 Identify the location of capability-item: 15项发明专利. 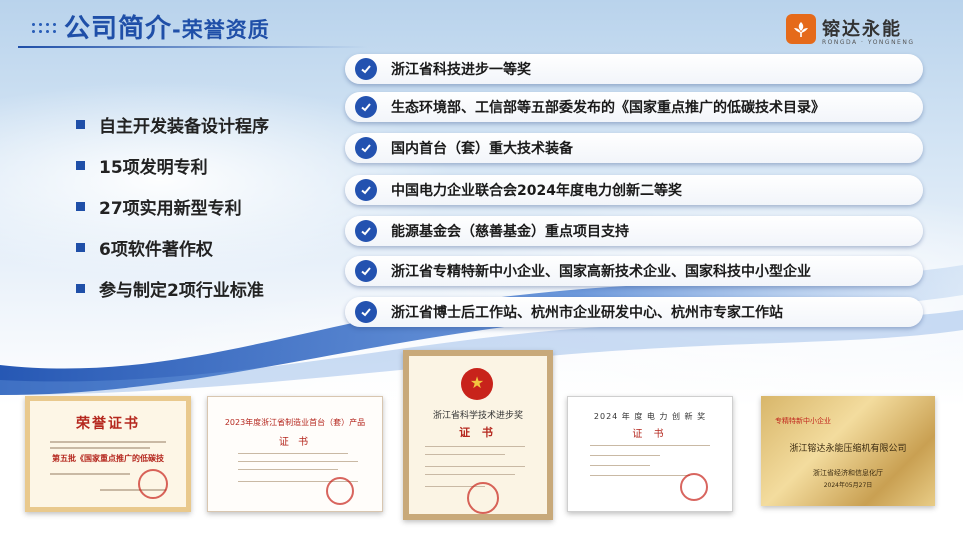
(206, 165).